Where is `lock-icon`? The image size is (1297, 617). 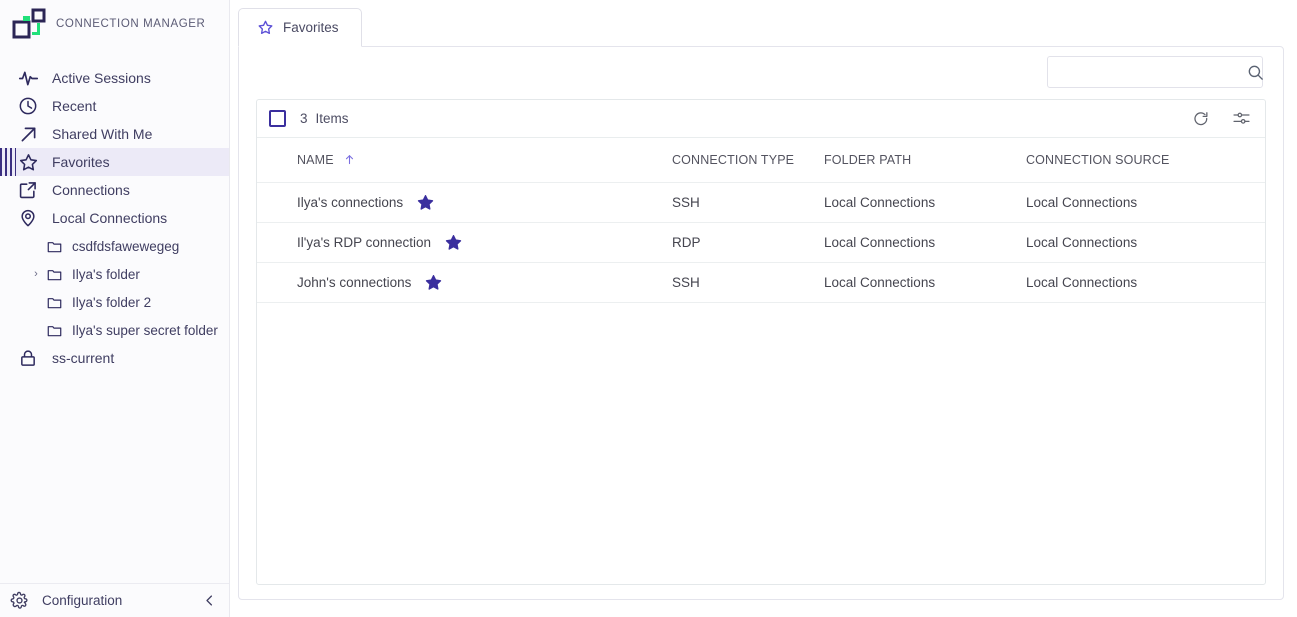 lock-icon is located at coordinates (28, 358).